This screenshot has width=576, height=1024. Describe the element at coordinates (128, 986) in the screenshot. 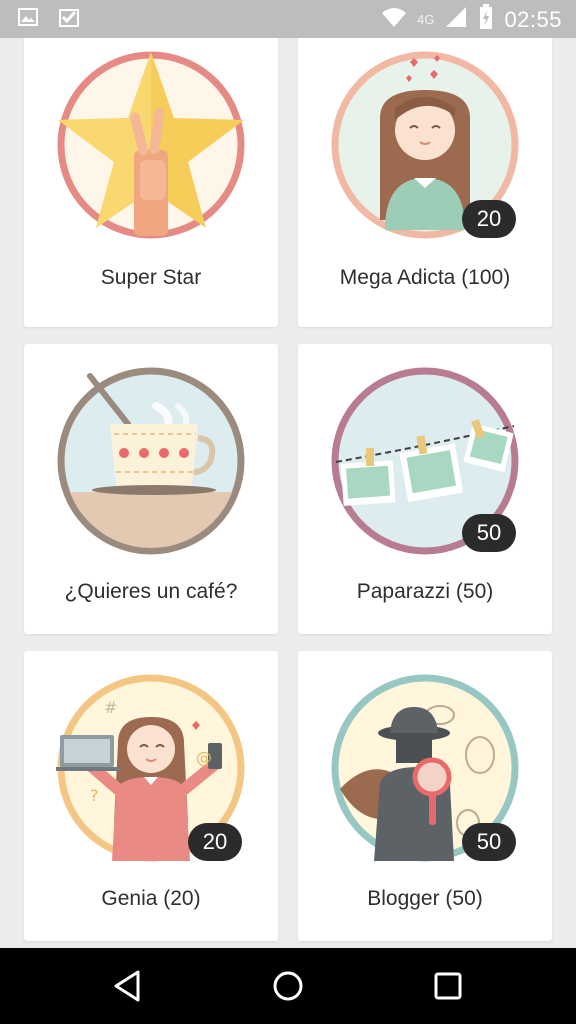

I see `back-icon` at that location.